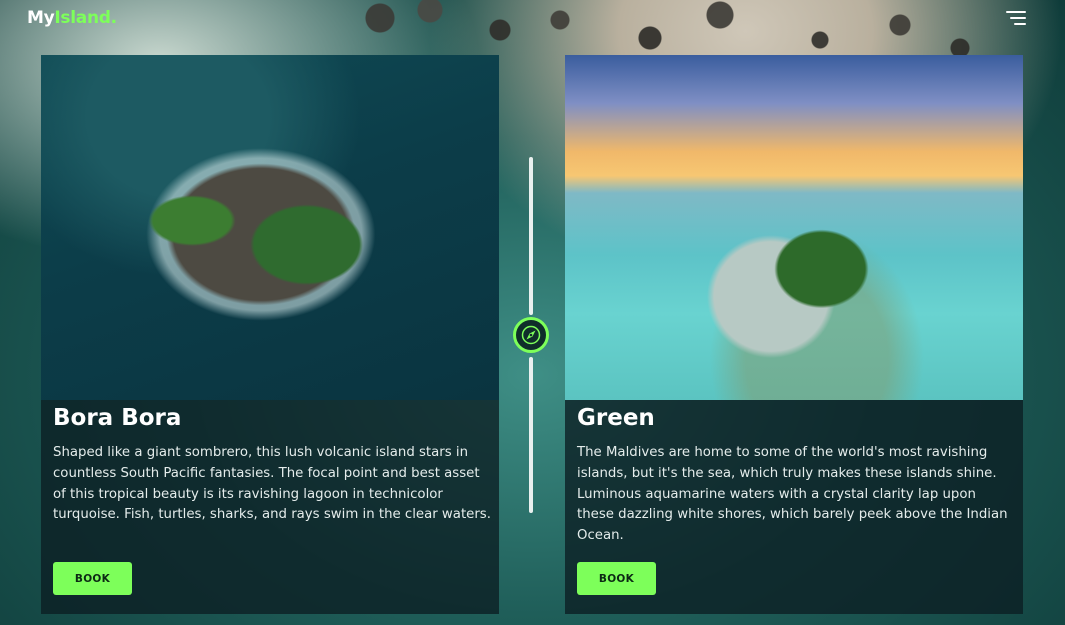 The image size is (1065, 625). I want to click on compass-icon, so click(531, 335).